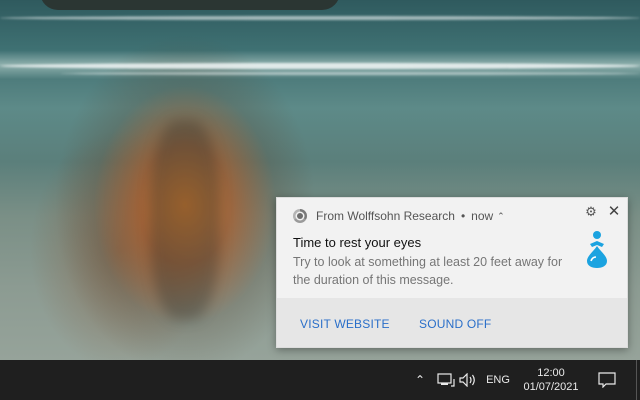  I want to click on gear-icon: ⚙, so click(591, 212).